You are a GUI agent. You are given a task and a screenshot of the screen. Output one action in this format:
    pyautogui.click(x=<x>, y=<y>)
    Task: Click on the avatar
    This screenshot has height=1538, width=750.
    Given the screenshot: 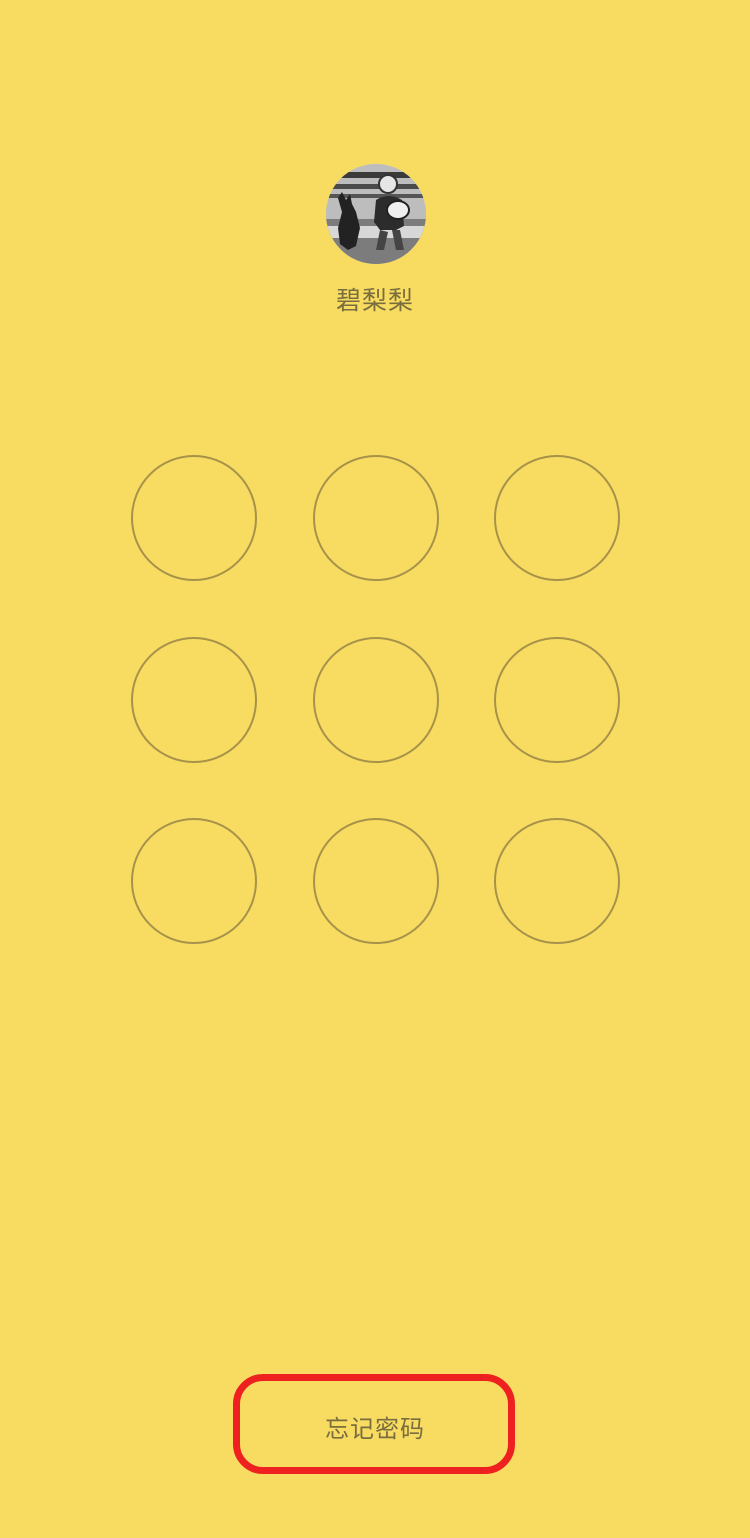 What is the action you would take?
    pyautogui.click(x=376, y=214)
    